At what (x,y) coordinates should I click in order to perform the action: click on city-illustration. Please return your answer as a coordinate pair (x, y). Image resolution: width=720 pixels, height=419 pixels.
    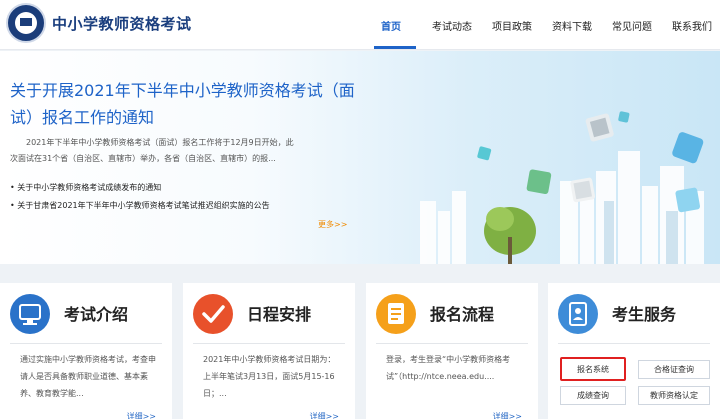
    Looking at the image, I should click on (562, 187).